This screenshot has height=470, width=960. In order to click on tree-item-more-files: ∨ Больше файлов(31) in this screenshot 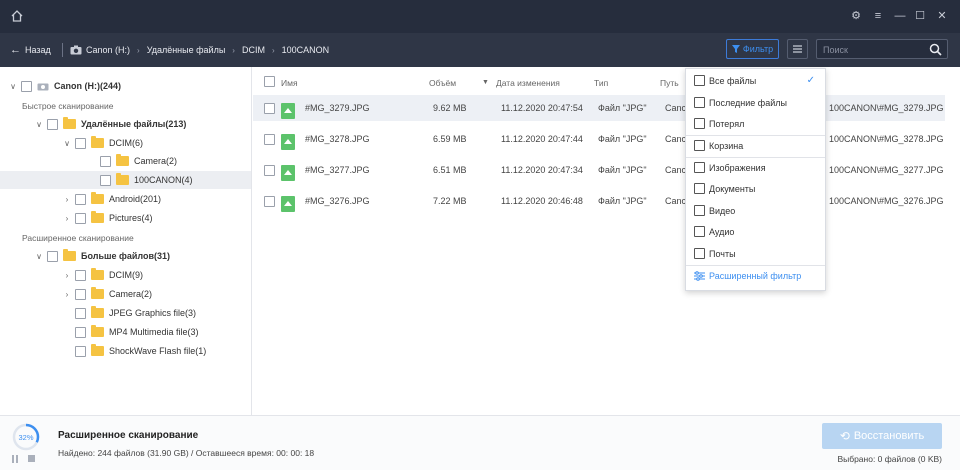, I will do `click(102, 256)`.